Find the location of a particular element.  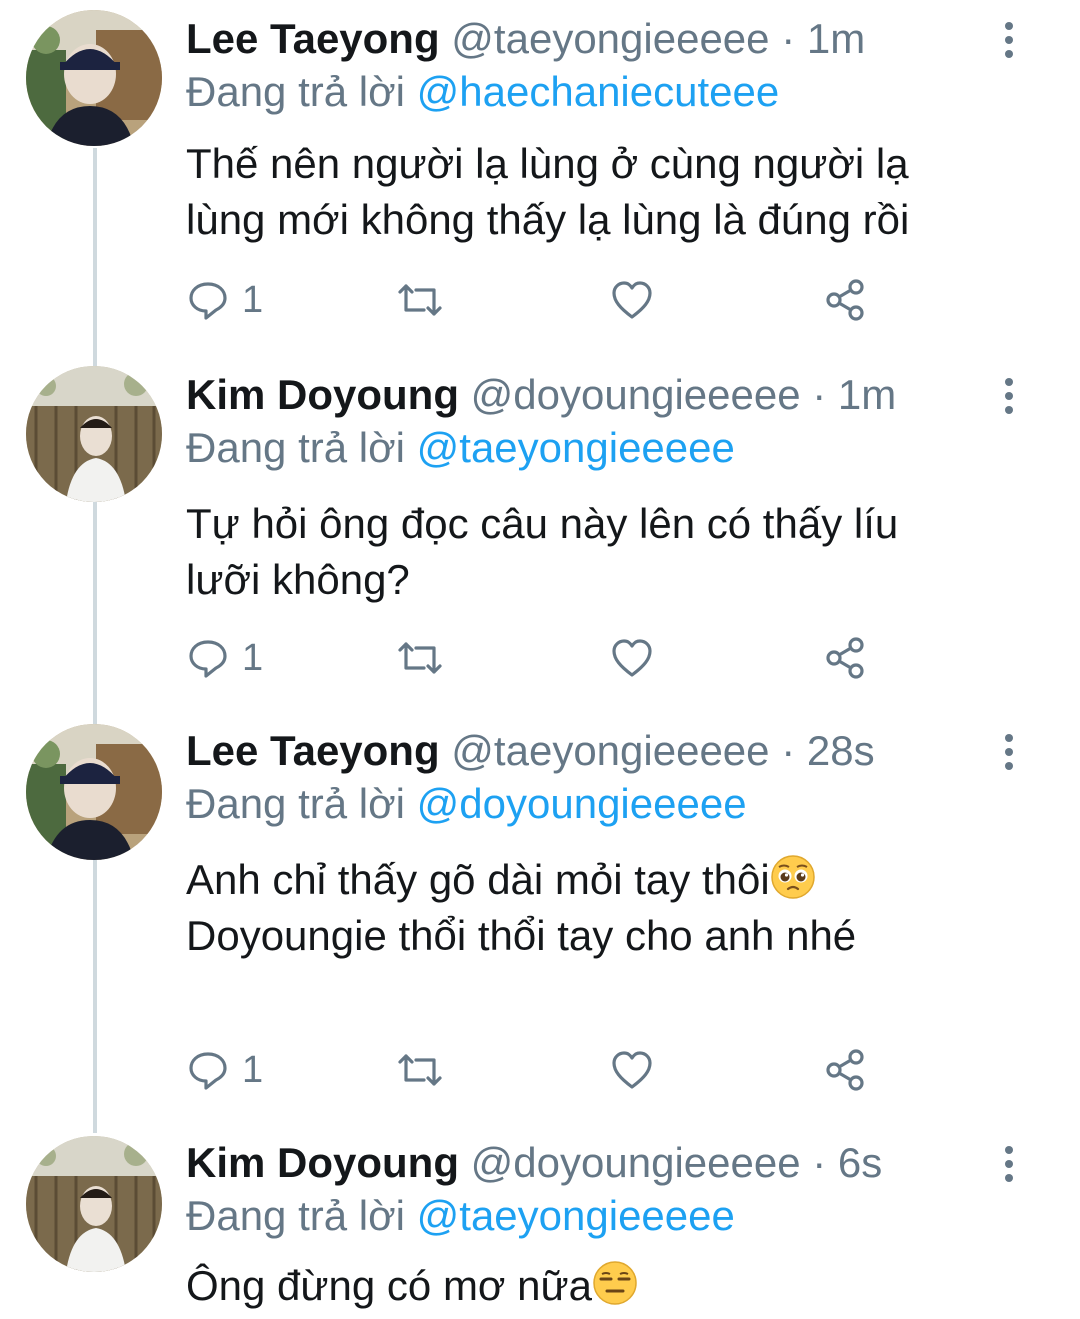

timestamp: 6s is located at coordinates (860, 1162).